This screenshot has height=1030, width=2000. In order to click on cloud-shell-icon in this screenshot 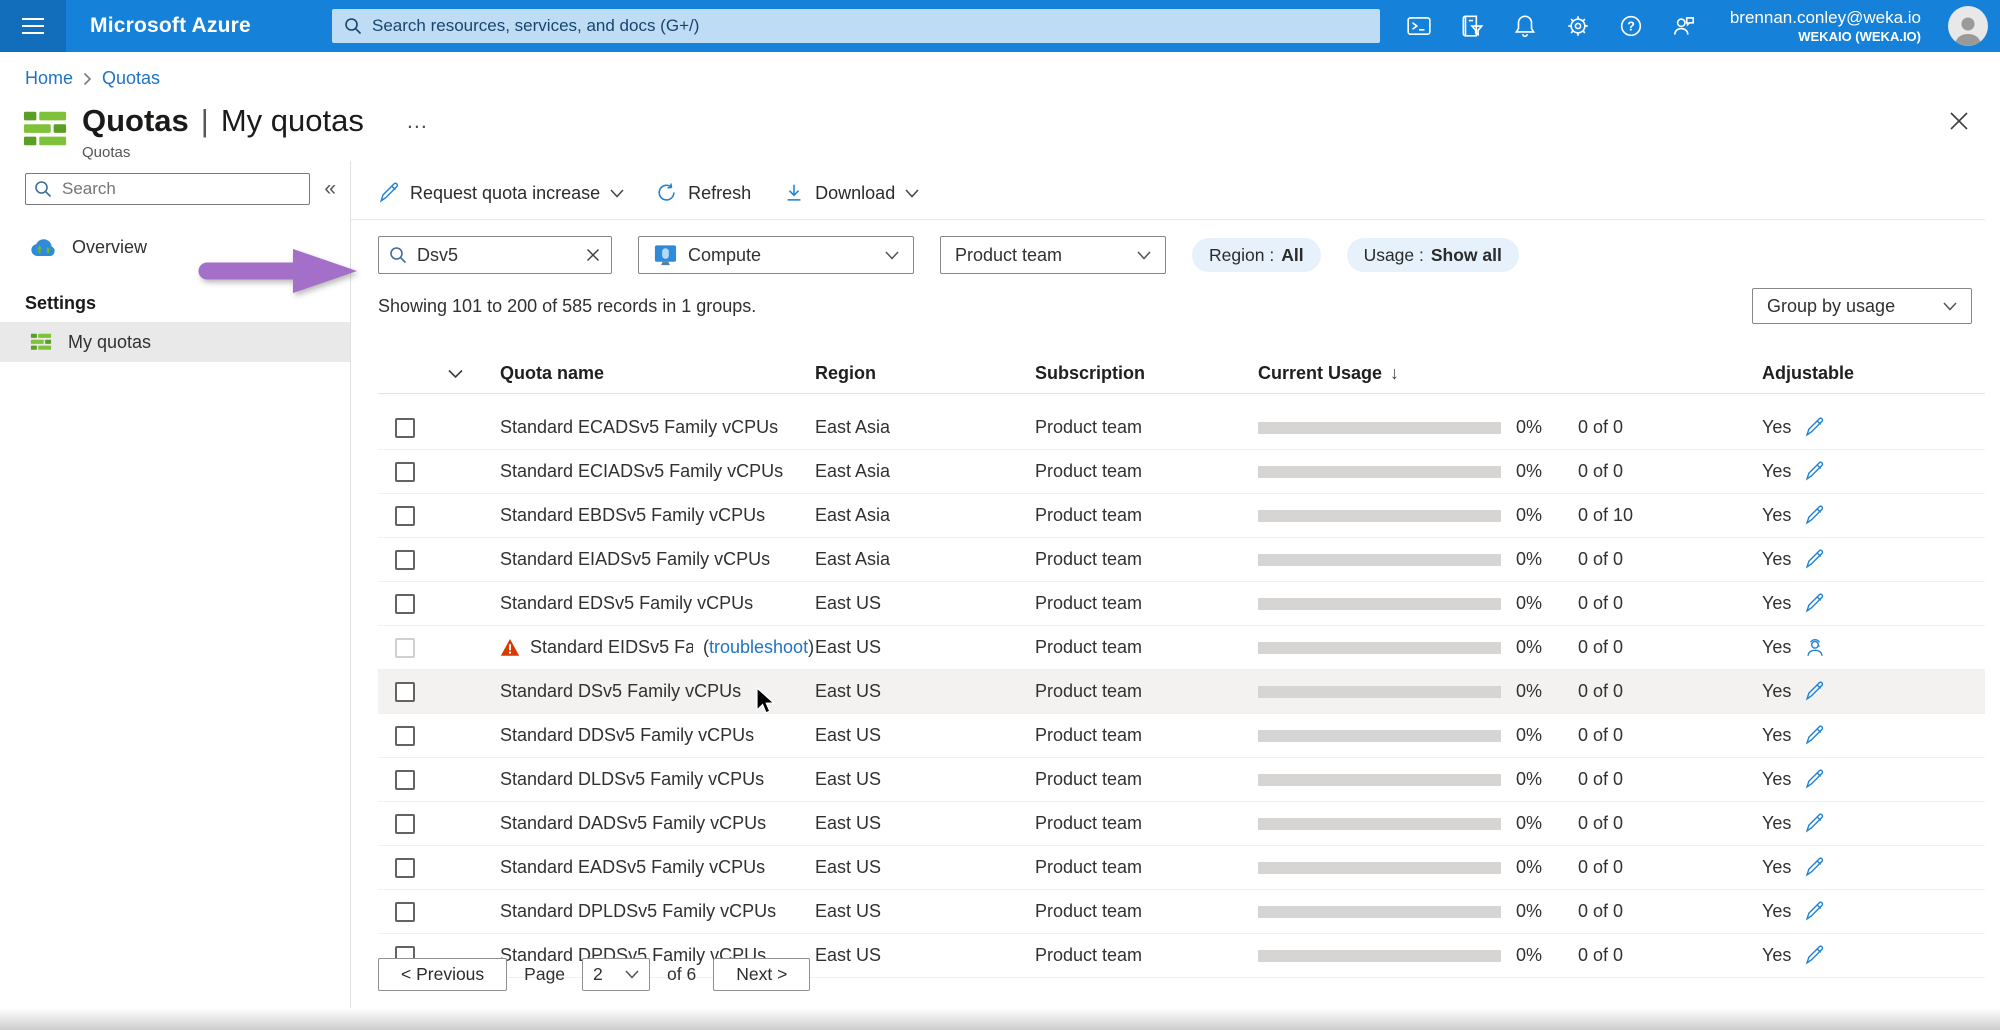, I will do `click(1419, 26)`.